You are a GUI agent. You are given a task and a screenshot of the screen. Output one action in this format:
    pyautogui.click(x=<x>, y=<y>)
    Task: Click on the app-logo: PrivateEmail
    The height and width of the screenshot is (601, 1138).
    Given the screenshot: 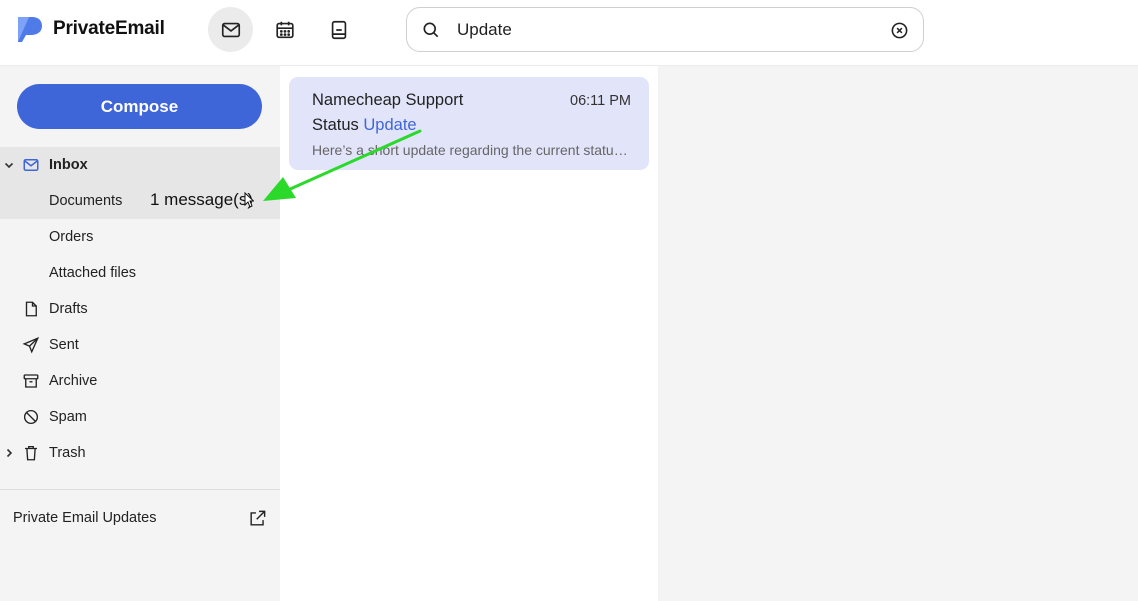 What is the action you would take?
    pyautogui.click(x=90, y=29)
    